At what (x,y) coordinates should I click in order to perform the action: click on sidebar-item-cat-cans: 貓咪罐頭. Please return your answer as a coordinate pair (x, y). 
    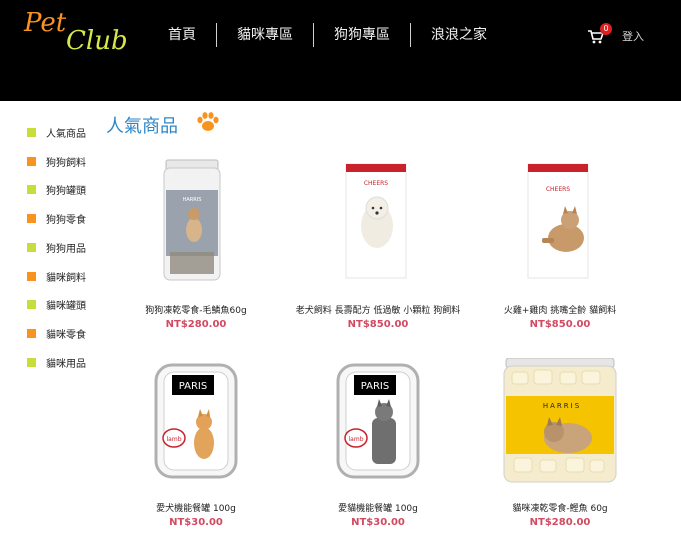
    Looking at the image, I should click on (67, 305).